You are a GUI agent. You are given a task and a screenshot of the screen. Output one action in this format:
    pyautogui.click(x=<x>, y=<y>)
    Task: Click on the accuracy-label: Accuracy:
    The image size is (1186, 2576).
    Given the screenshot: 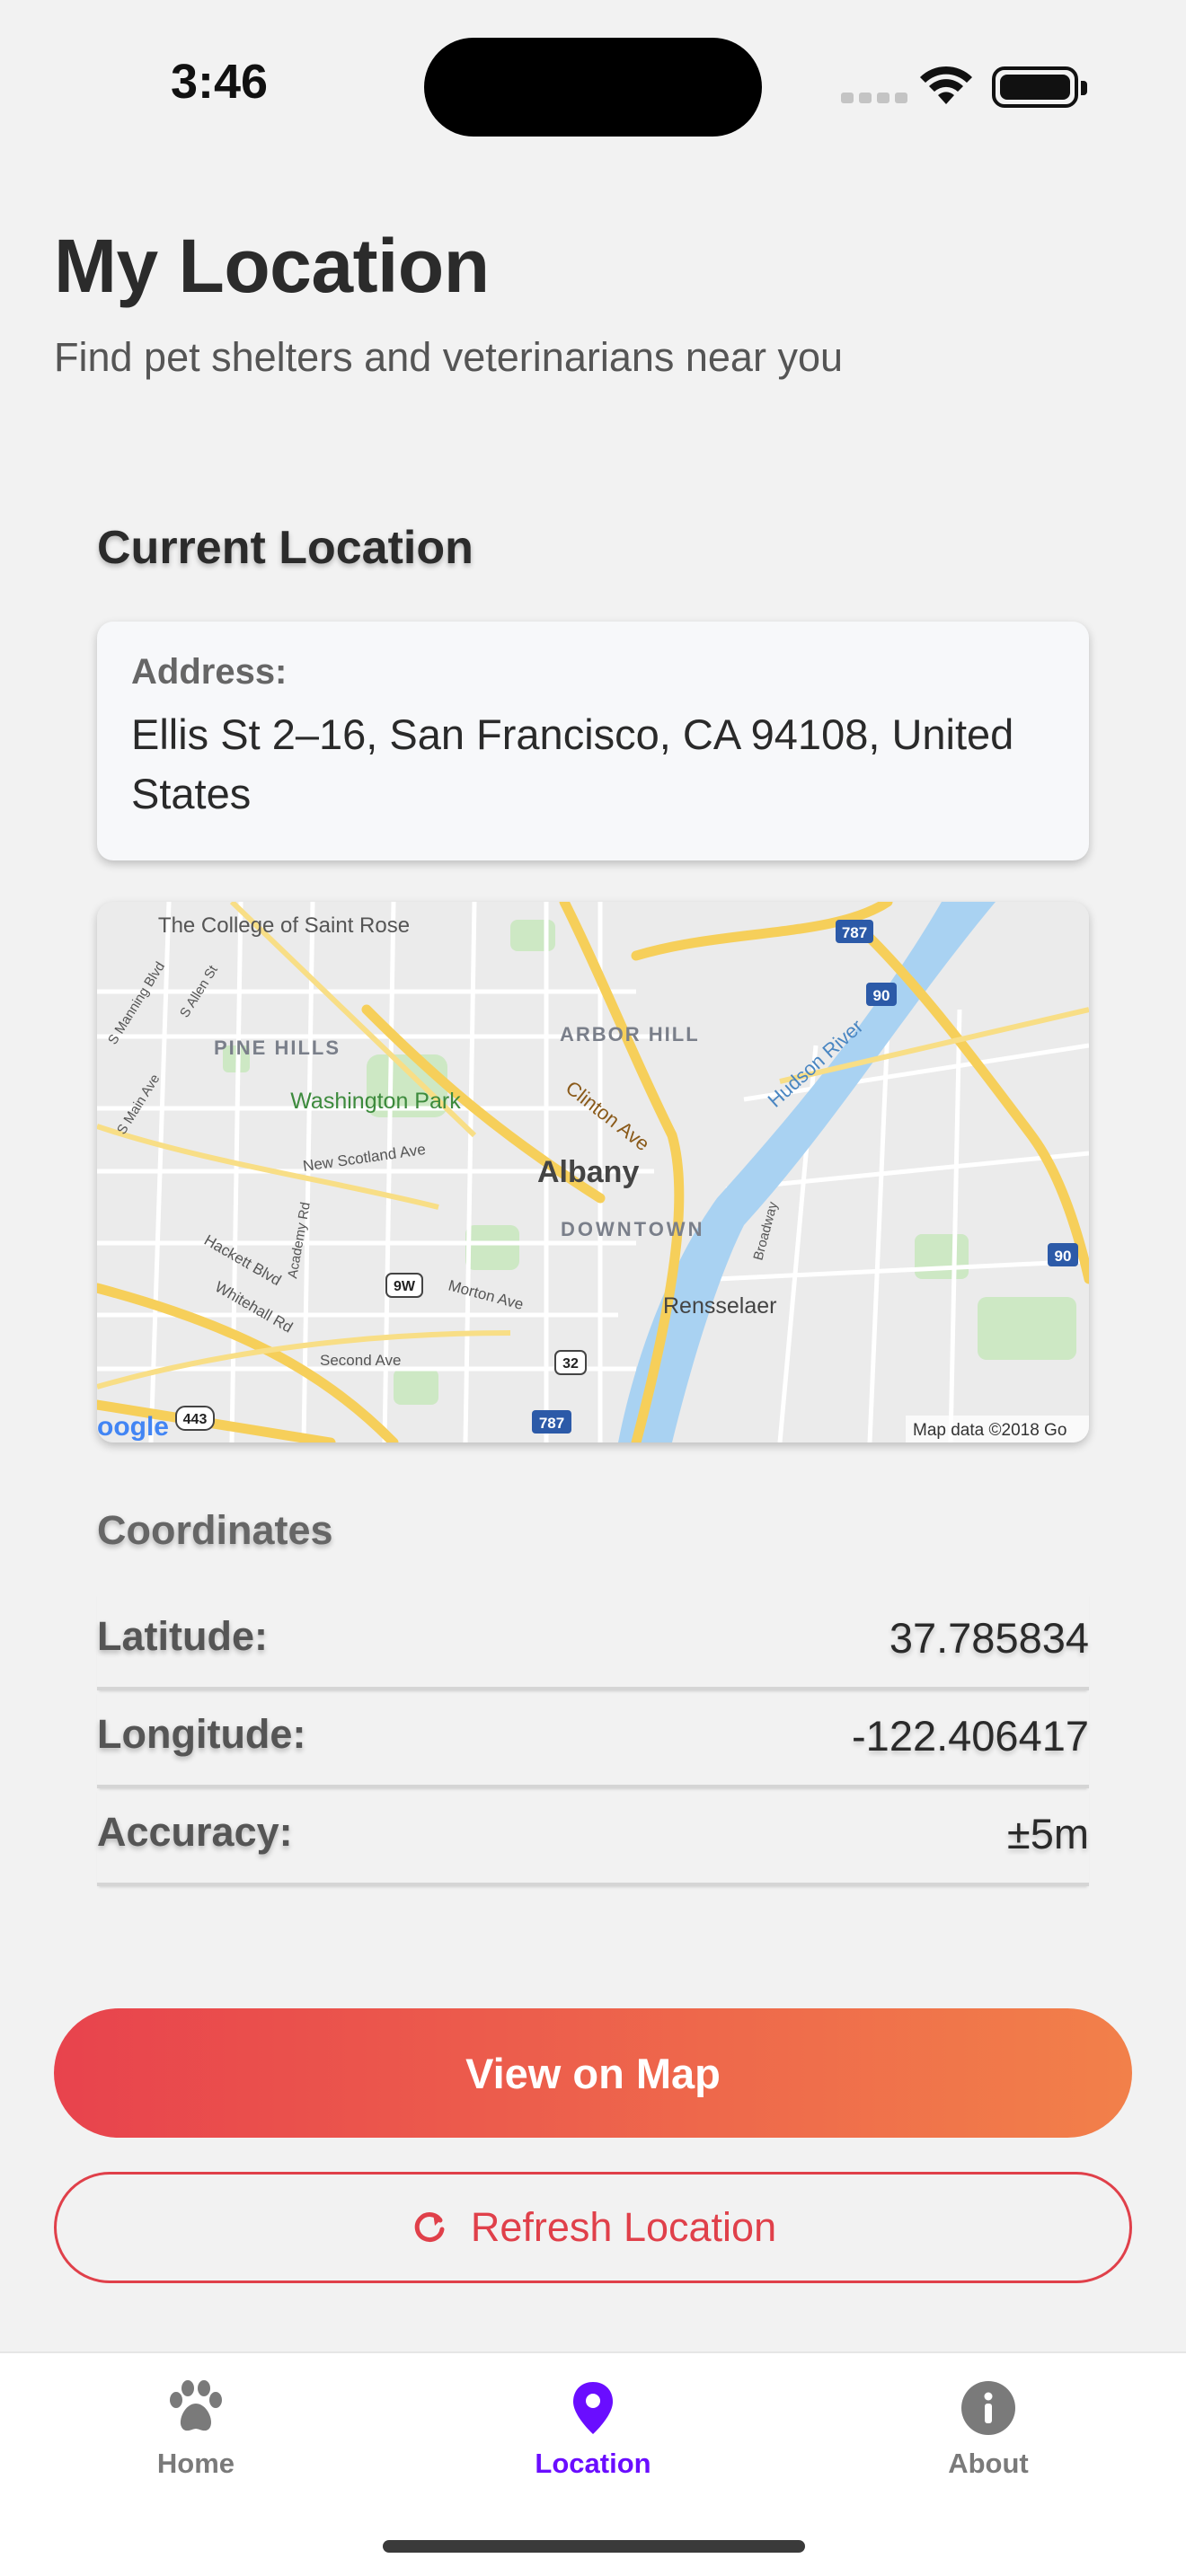 What is the action you would take?
    pyautogui.click(x=195, y=1832)
    